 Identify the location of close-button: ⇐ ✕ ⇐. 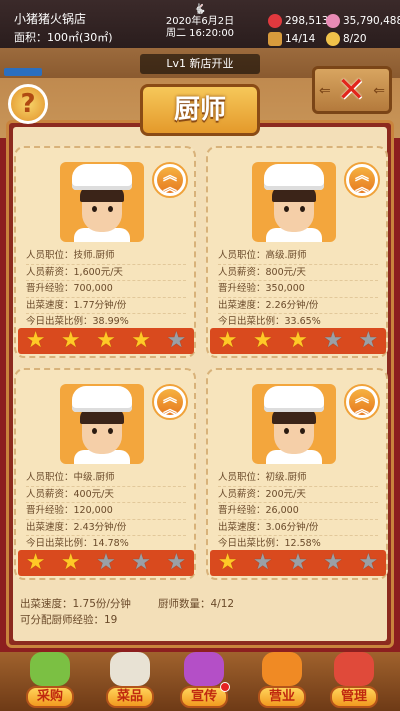
(352, 90).